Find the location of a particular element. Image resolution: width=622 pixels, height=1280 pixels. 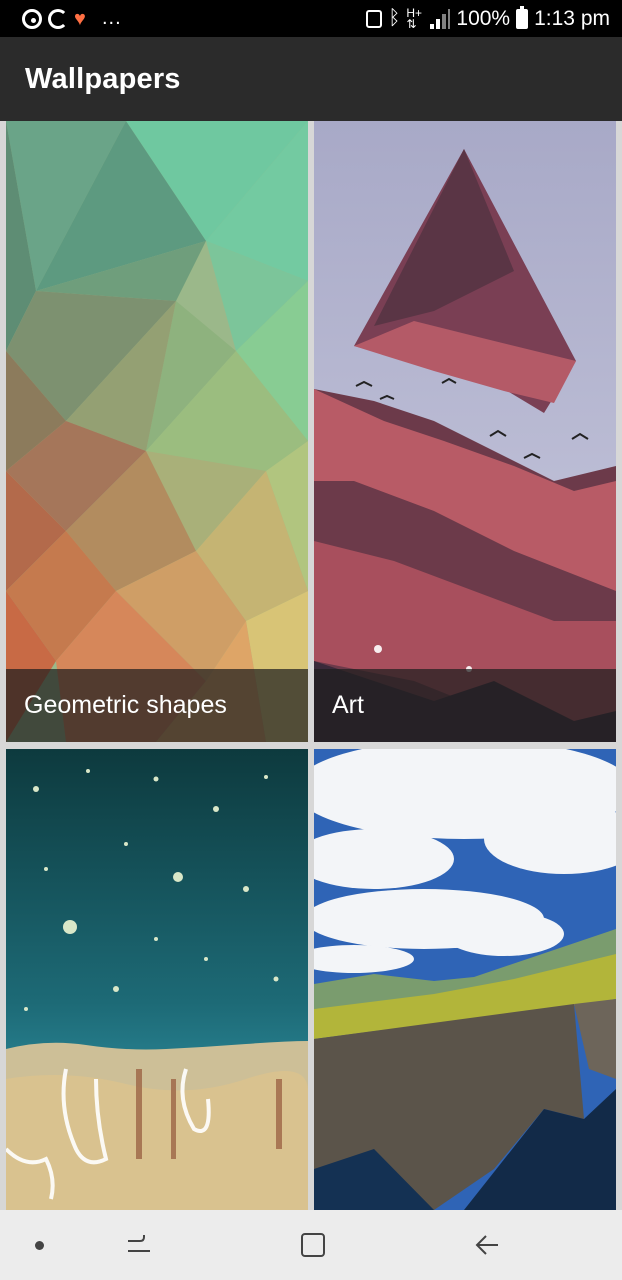

navigation-bar is located at coordinates (311, 1245).